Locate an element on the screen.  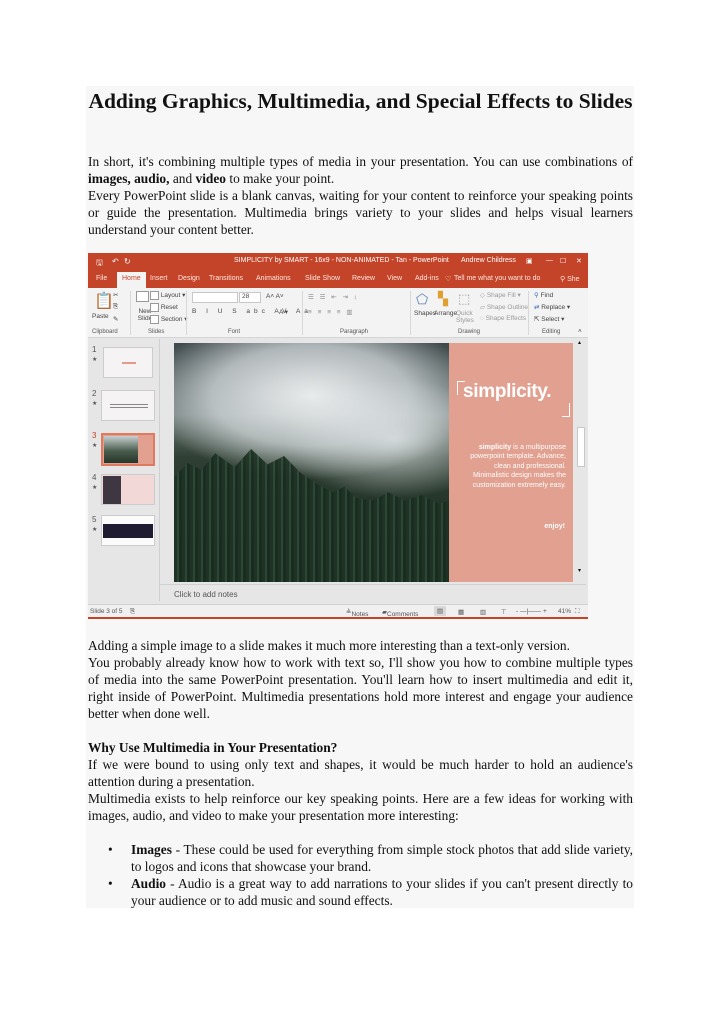
tab-design: Design is located at coordinates (189, 278).